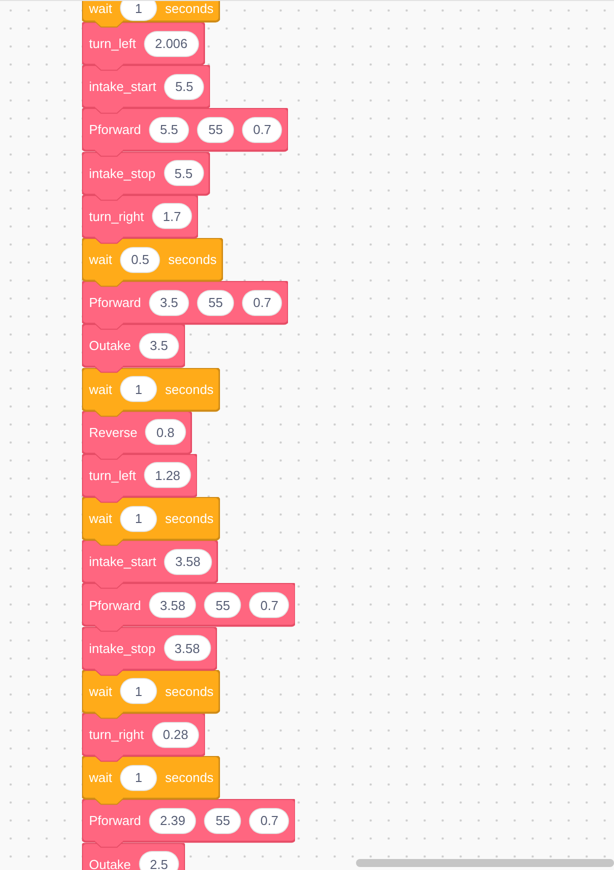 The height and width of the screenshot is (870, 614). Describe the element at coordinates (139, 11) in the screenshot. I see `number-input: 1` at that location.